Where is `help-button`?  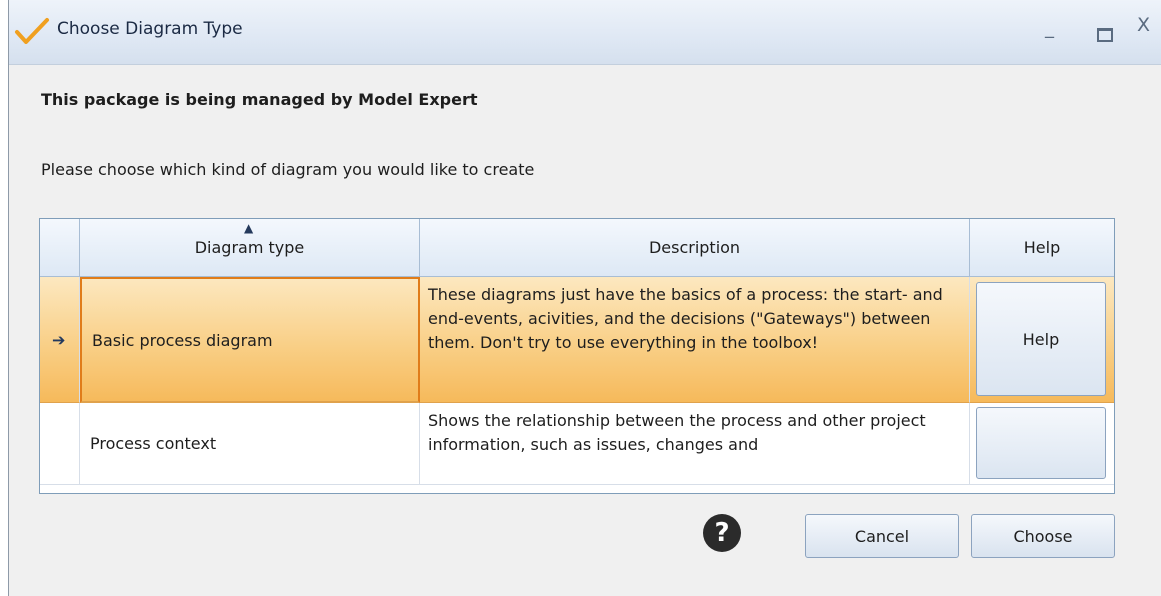 help-button is located at coordinates (1041, 443).